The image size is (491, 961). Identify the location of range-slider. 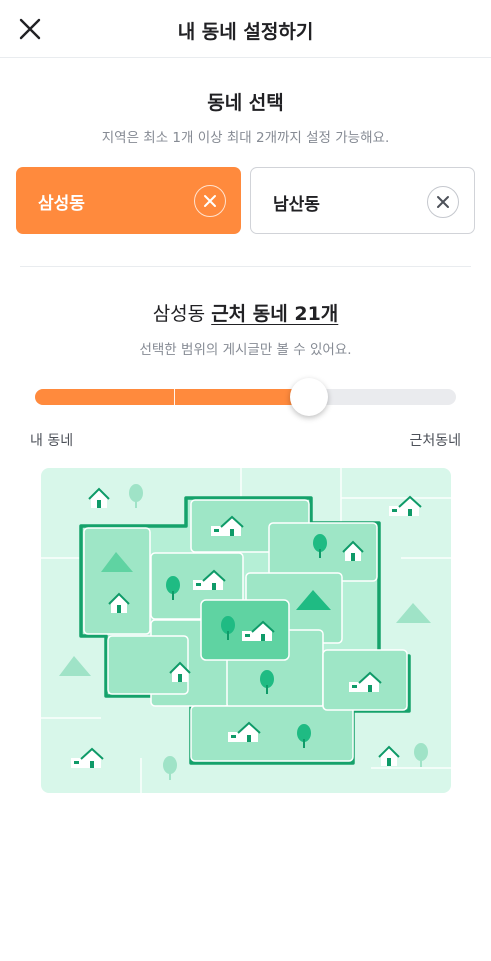
(245, 397).